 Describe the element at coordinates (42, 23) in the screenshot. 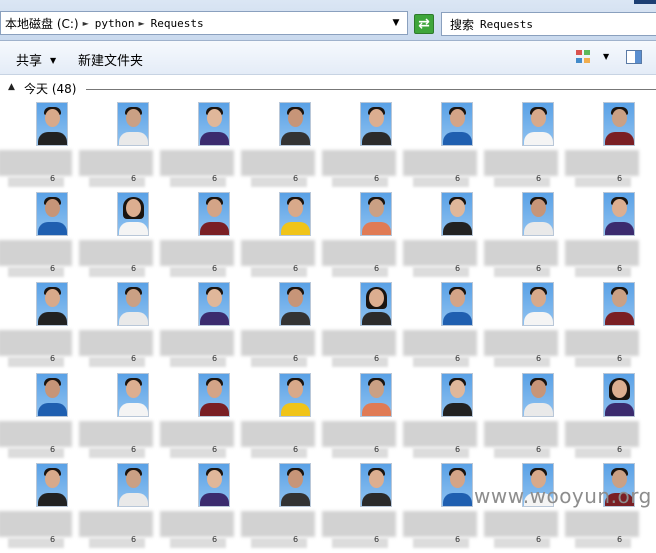

I see `breadcrumb-drive: 本地磁盘 (C:)` at that location.